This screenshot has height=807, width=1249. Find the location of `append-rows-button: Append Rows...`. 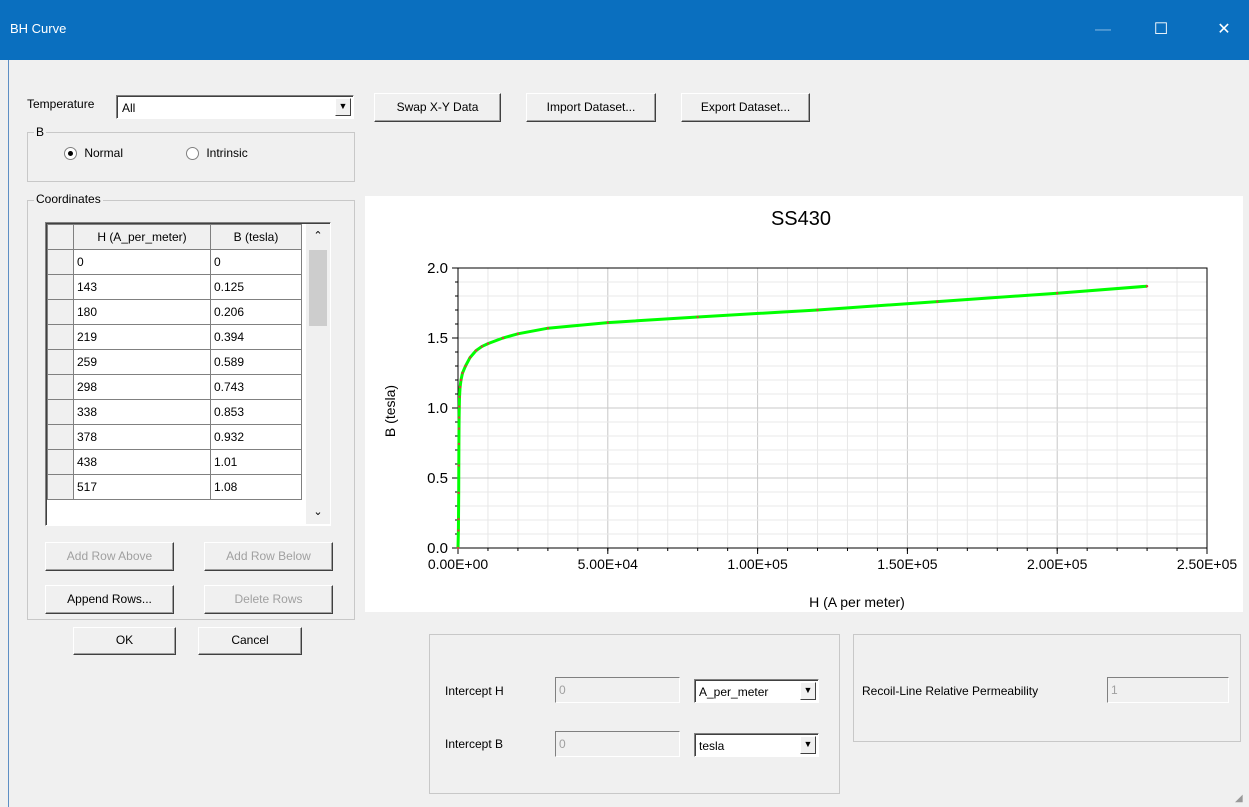

append-rows-button: Append Rows... is located at coordinates (109, 599).